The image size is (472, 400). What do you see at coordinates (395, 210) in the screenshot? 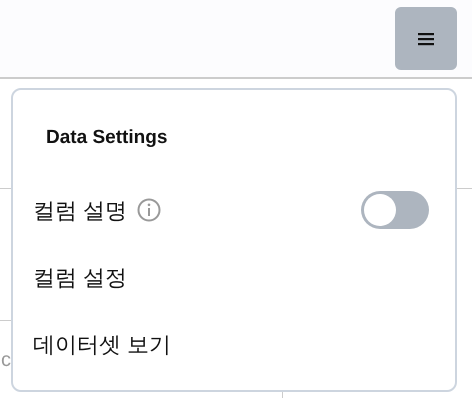
I see `toggle-switch` at bounding box center [395, 210].